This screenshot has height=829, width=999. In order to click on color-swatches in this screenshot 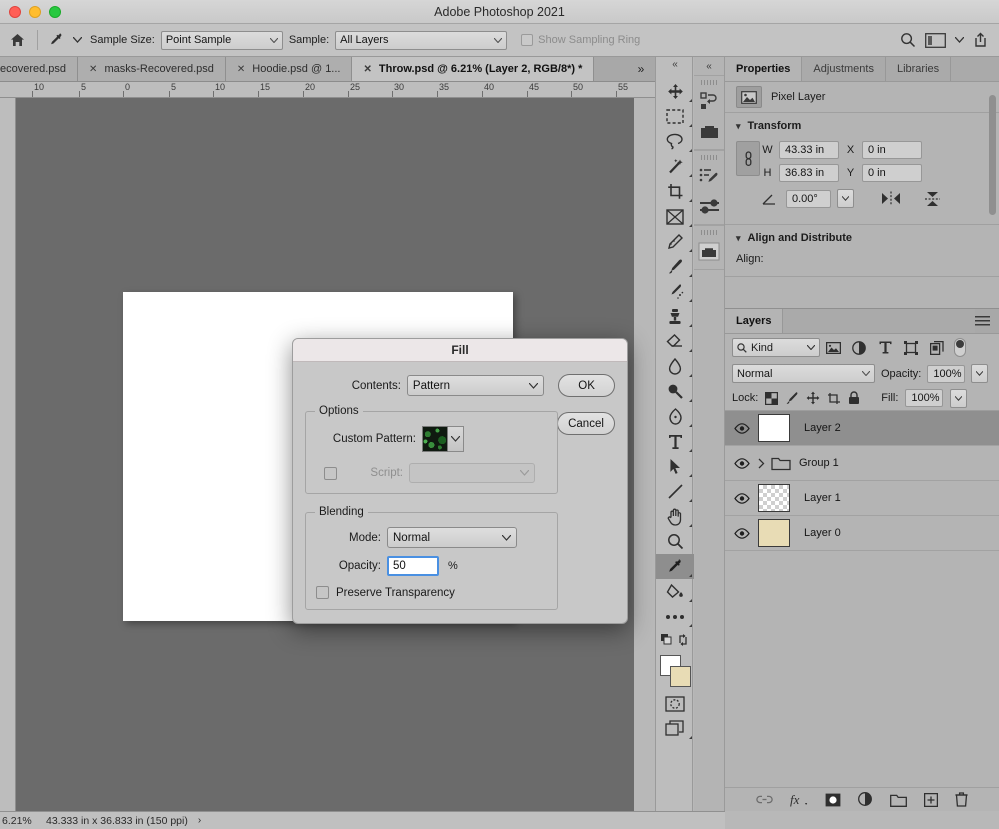, I will do `click(675, 672)`.